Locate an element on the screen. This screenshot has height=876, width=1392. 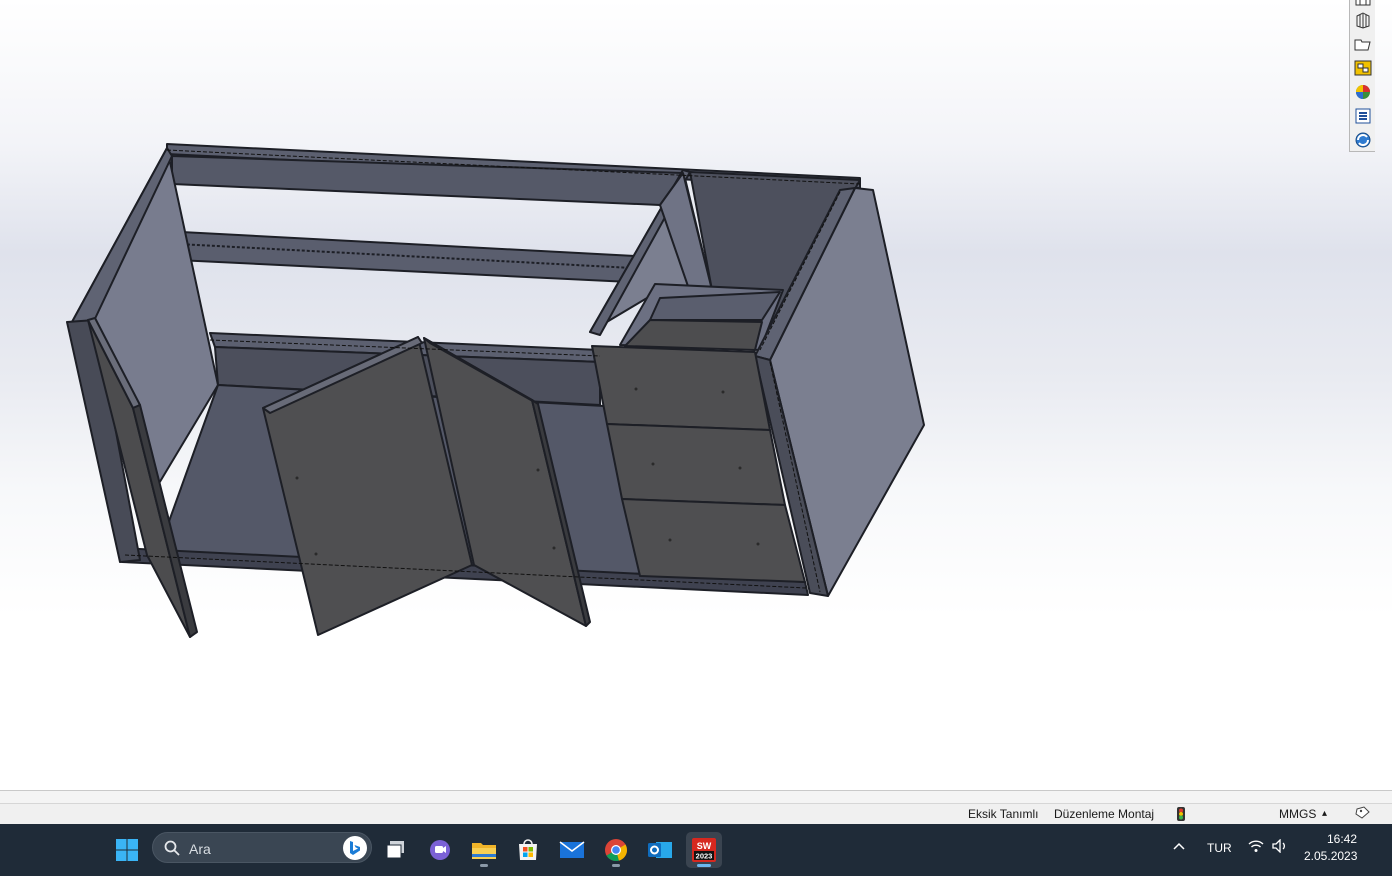
start-button is located at coordinates (127, 850).